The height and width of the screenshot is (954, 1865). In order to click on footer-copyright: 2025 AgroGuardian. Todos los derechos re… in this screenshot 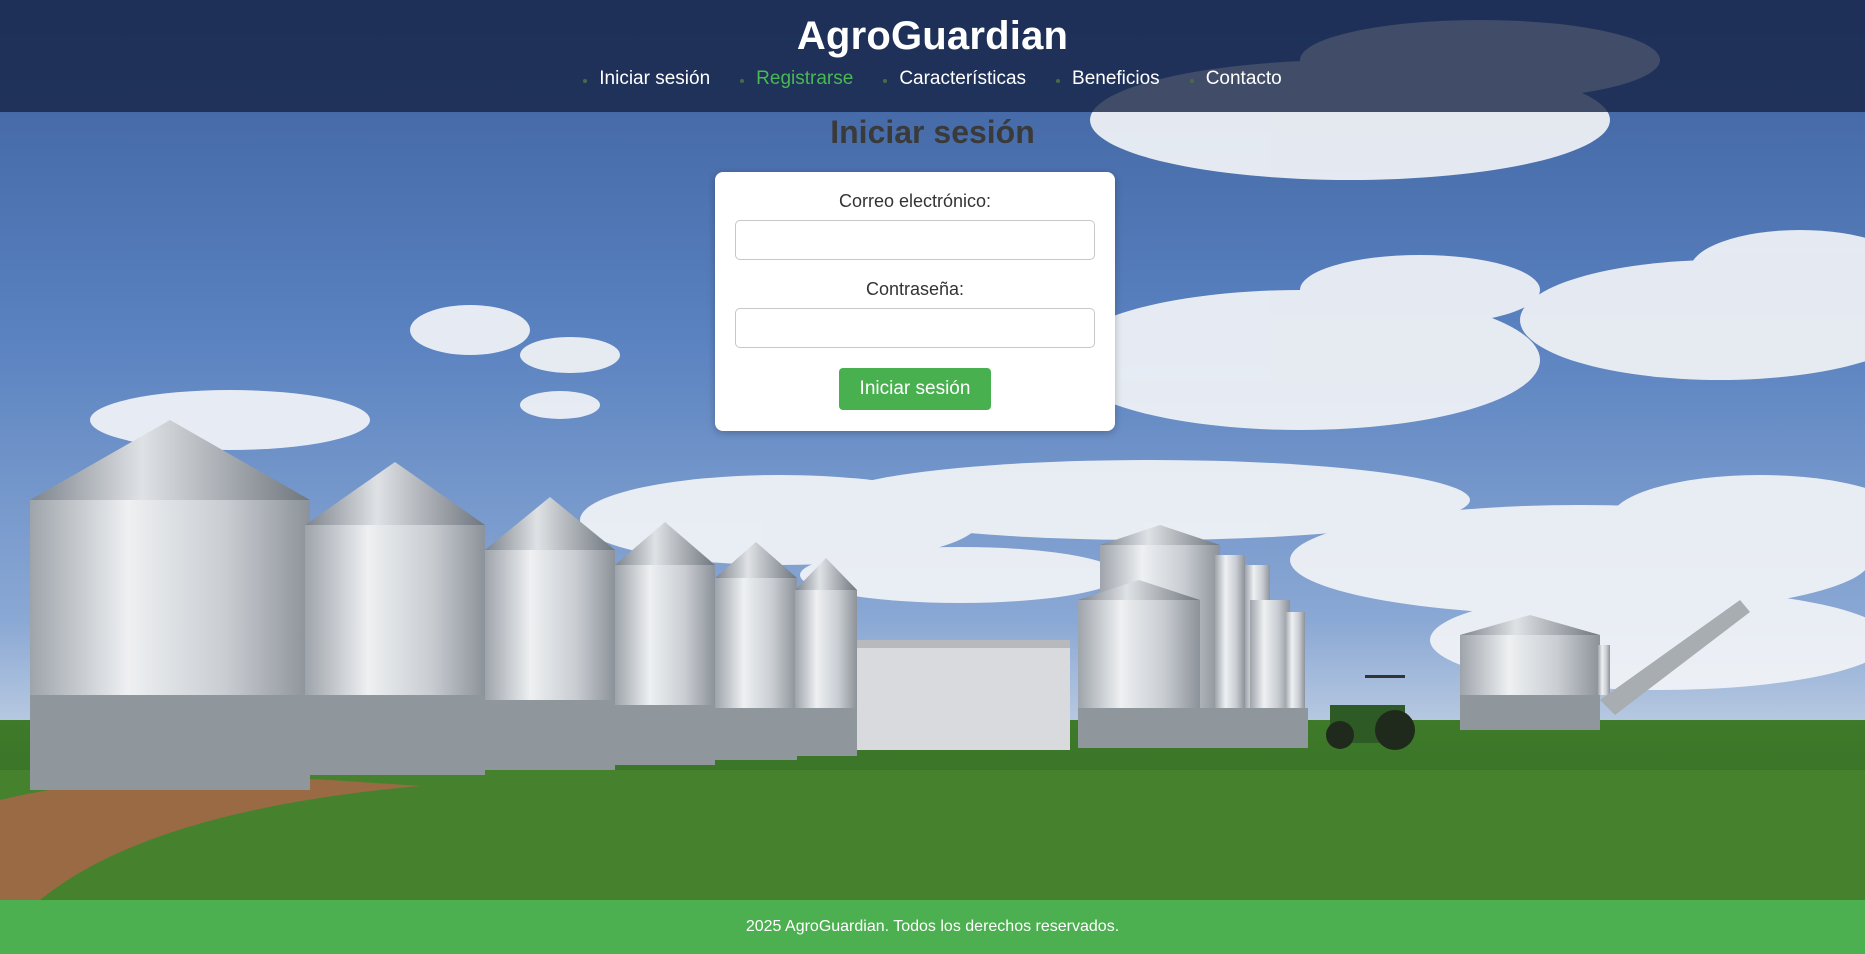, I will do `click(932, 926)`.